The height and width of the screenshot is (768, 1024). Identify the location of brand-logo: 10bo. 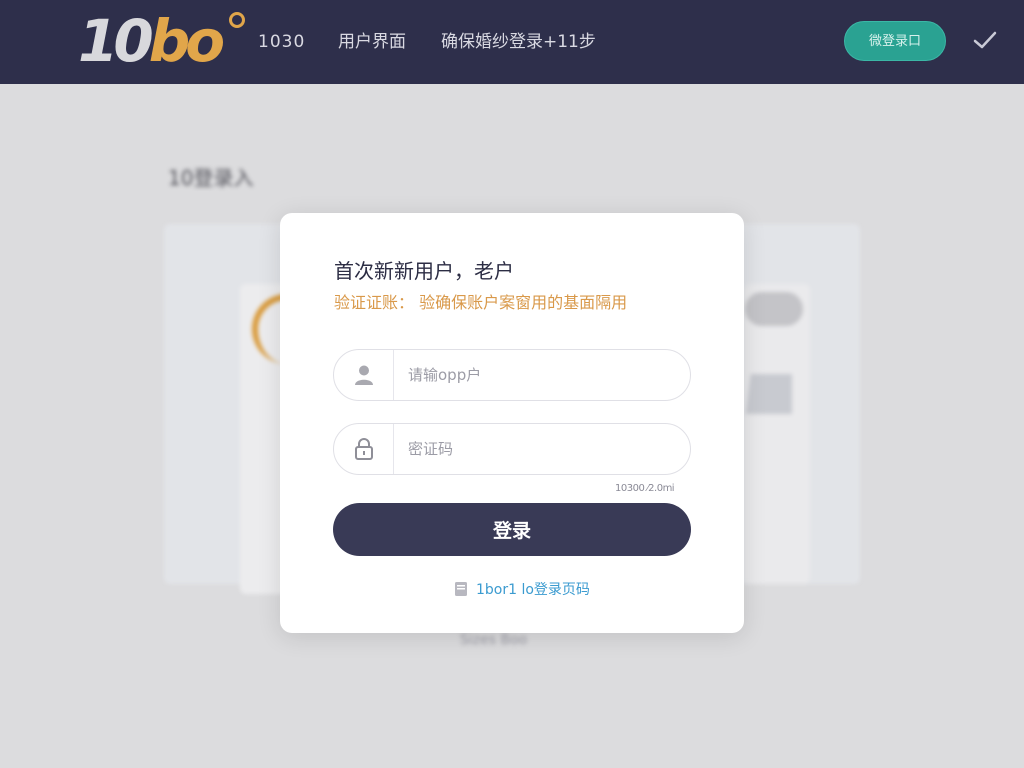
(151, 41).